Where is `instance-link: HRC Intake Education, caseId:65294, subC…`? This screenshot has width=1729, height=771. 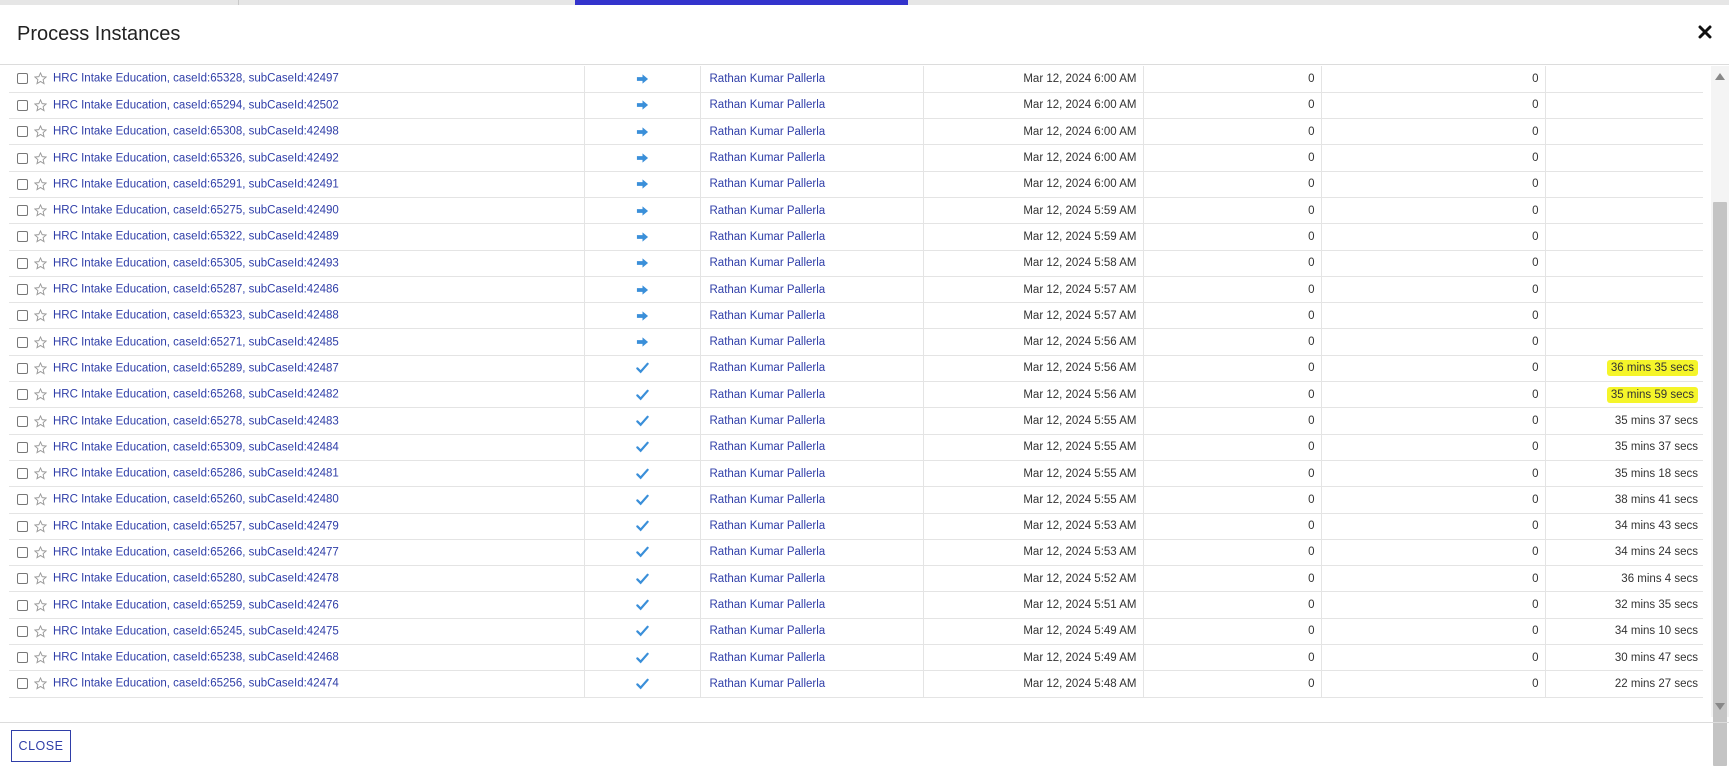
instance-link: HRC Intake Education, caseId:65294, subC… is located at coordinates (196, 105).